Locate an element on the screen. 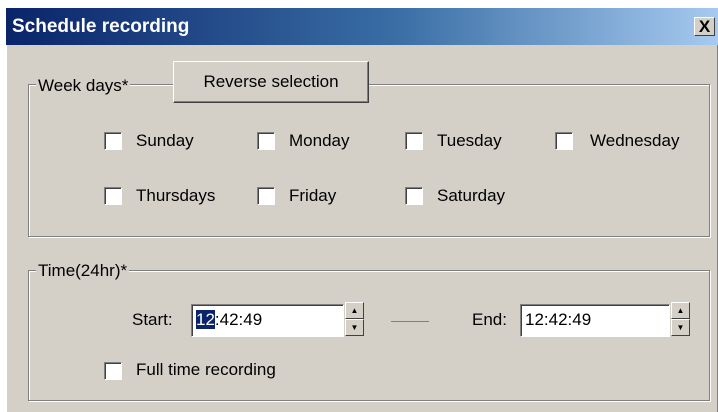 The height and width of the screenshot is (412, 718). close-icon: X is located at coordinates (704, 26).